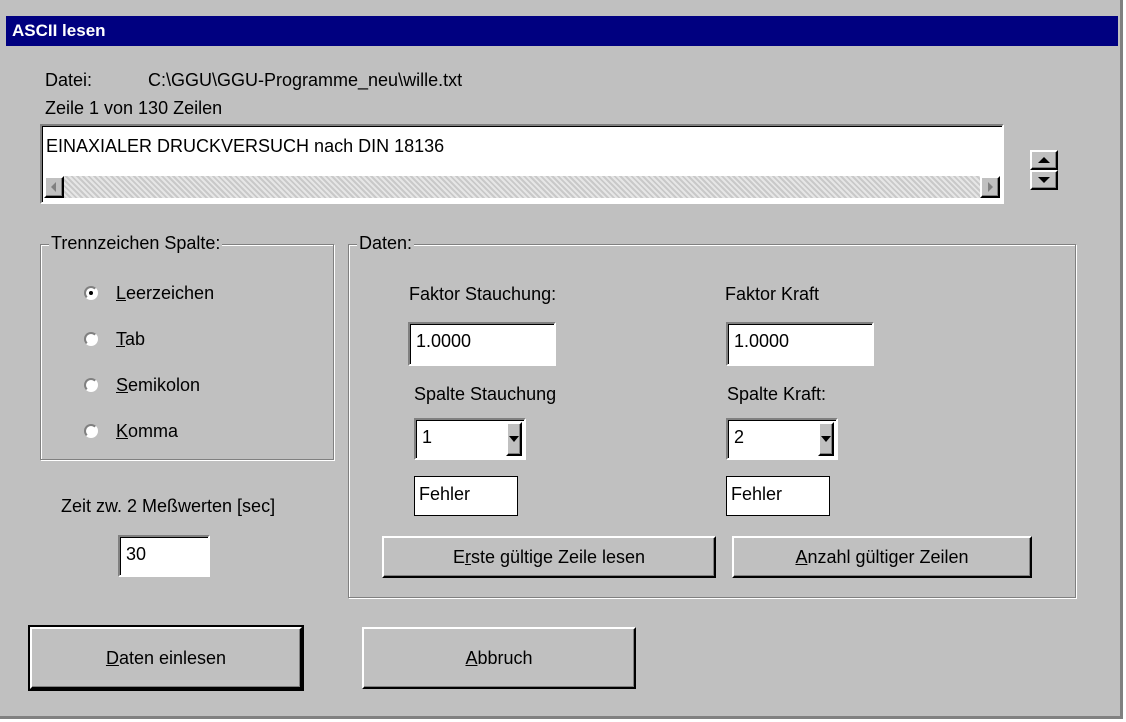  Describe the element at coordinates (136, 554) in the screenshot. I see `time-value: 30` at that location.